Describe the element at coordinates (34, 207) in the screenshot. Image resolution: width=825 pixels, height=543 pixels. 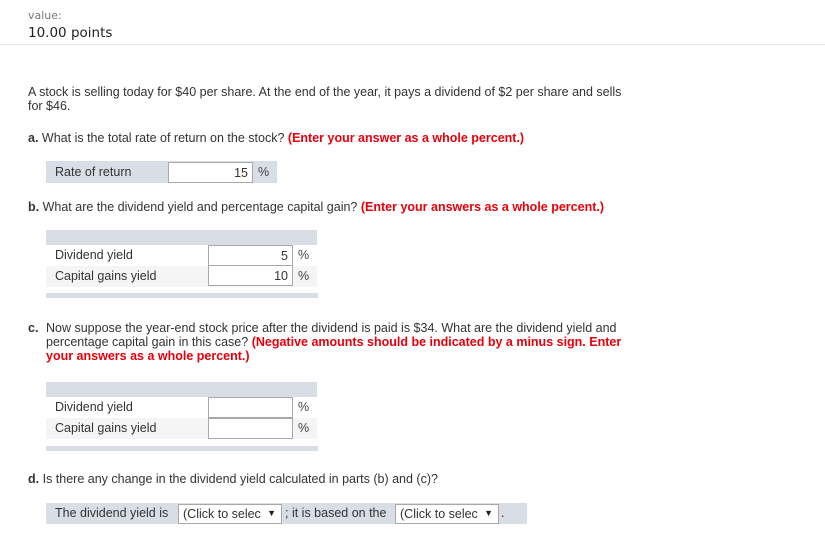
I see `question-b-letter: b.` at that location.